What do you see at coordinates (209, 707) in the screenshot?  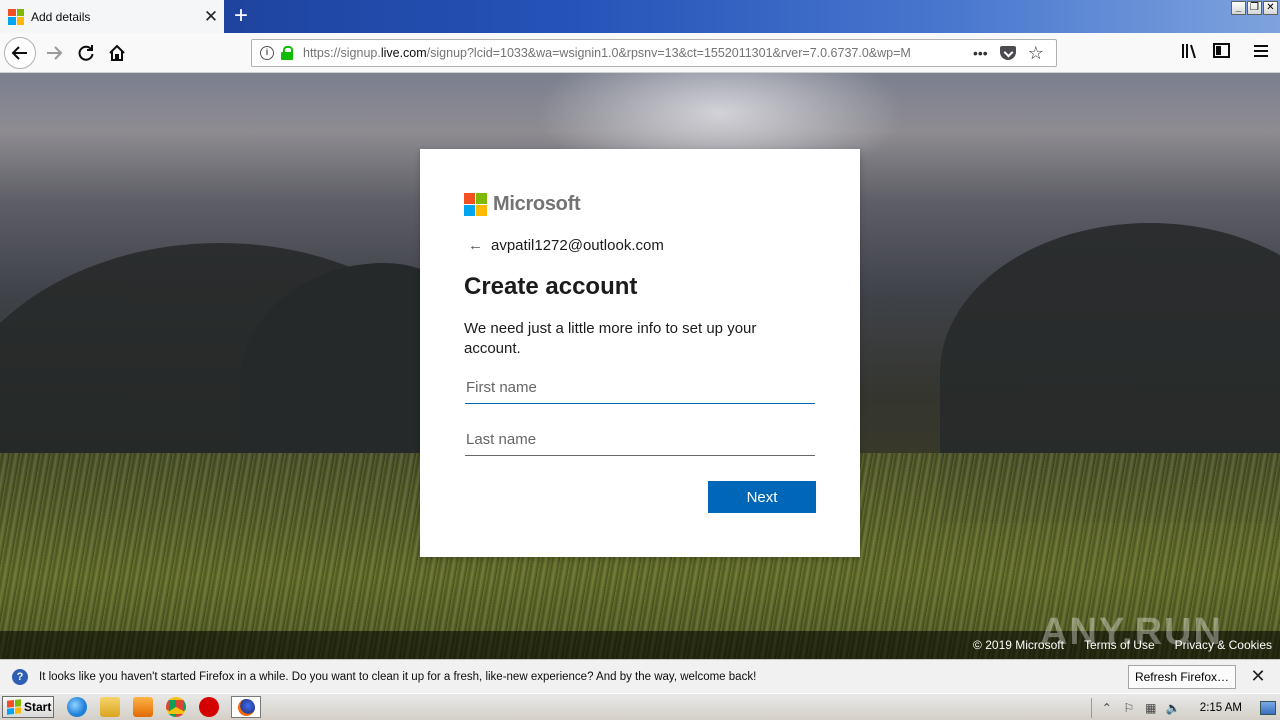 I see `opera-icon` at bounding box center [209, 707].